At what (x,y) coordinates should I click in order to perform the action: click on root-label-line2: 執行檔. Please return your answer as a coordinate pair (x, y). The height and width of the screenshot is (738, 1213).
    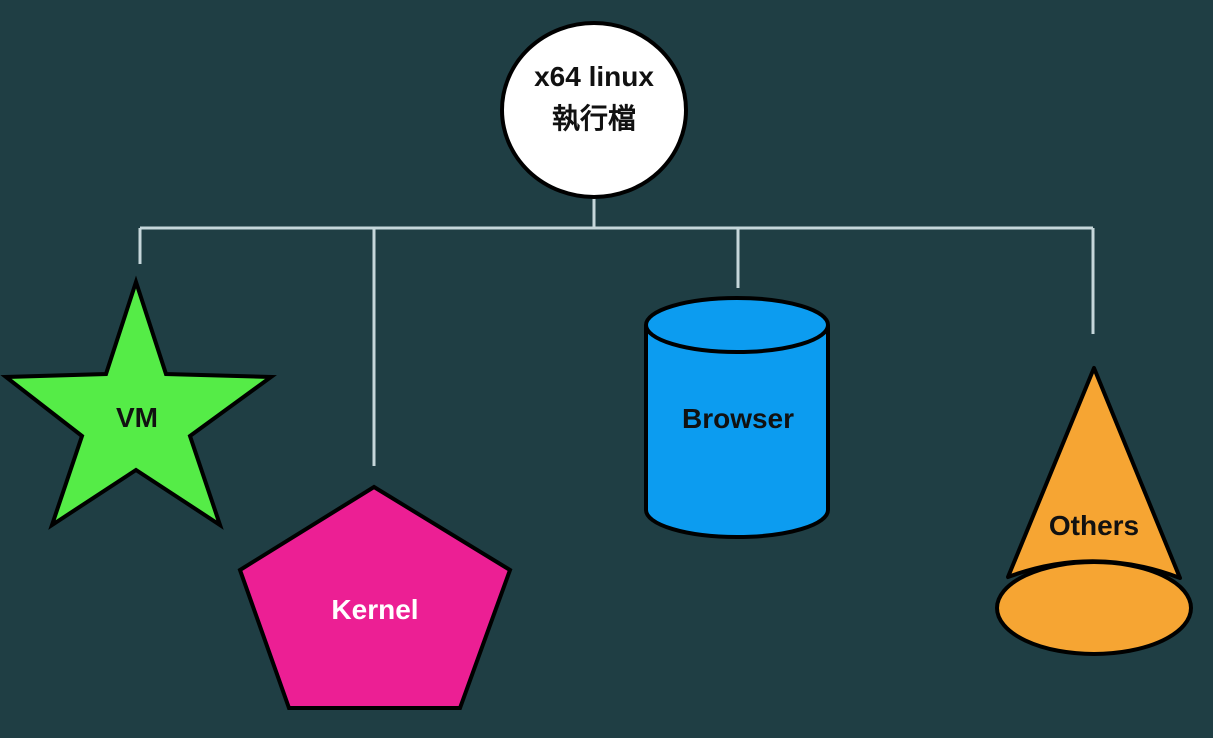
    Looking at the image, I should click on (594, 118).